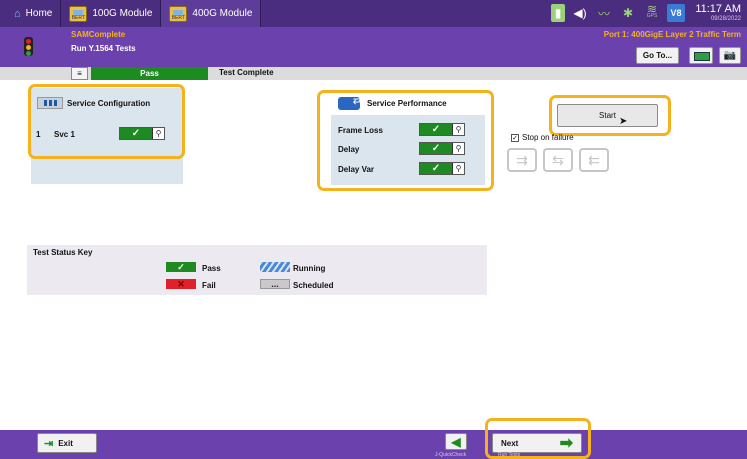  I want to click on home-icon: ⌂, so click(17, 13).